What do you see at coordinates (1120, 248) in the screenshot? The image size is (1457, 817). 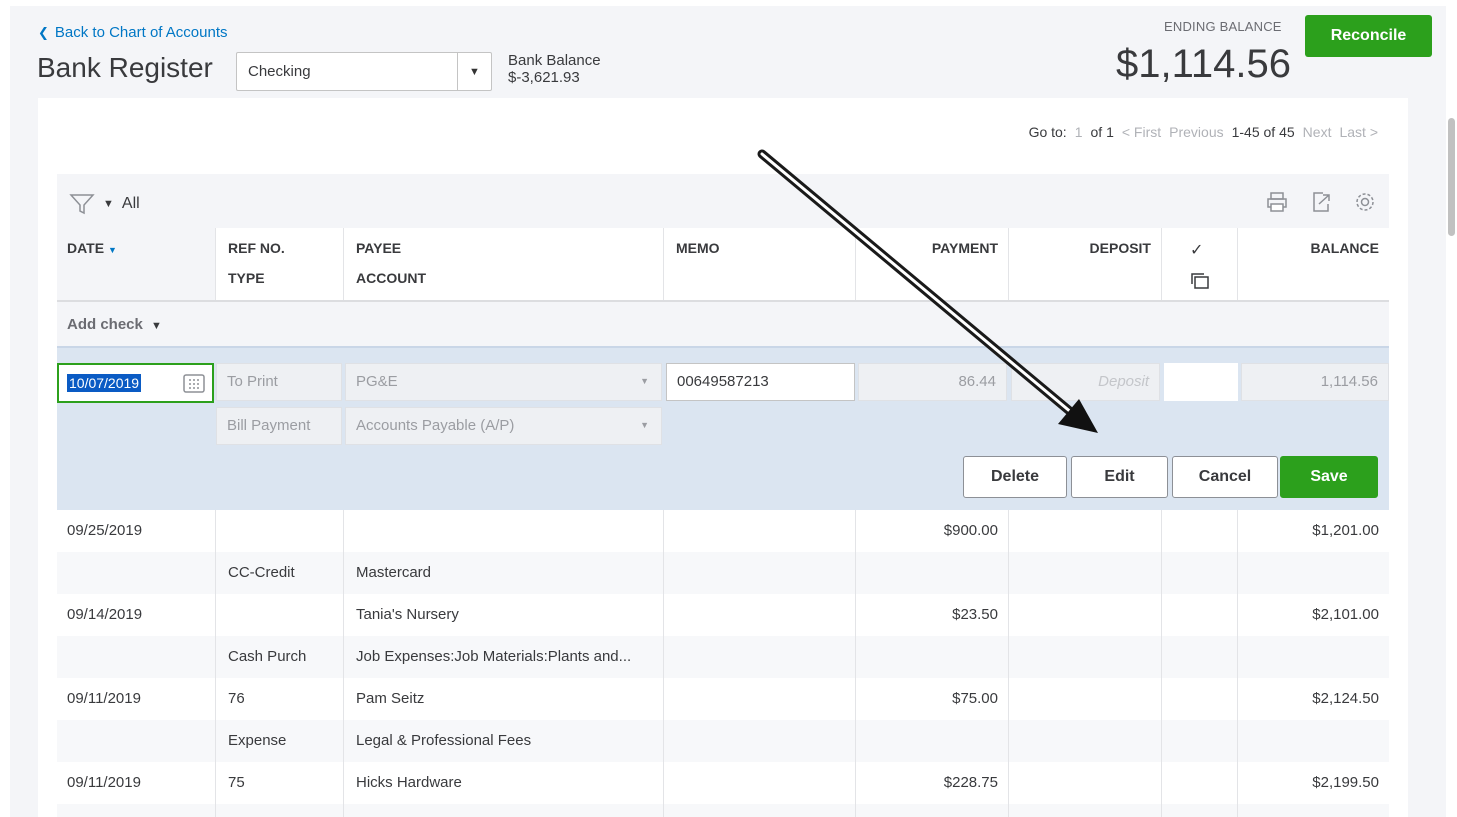 I see `deposit-header-label: DEPOSIT` at bounding box center [1120, 248].